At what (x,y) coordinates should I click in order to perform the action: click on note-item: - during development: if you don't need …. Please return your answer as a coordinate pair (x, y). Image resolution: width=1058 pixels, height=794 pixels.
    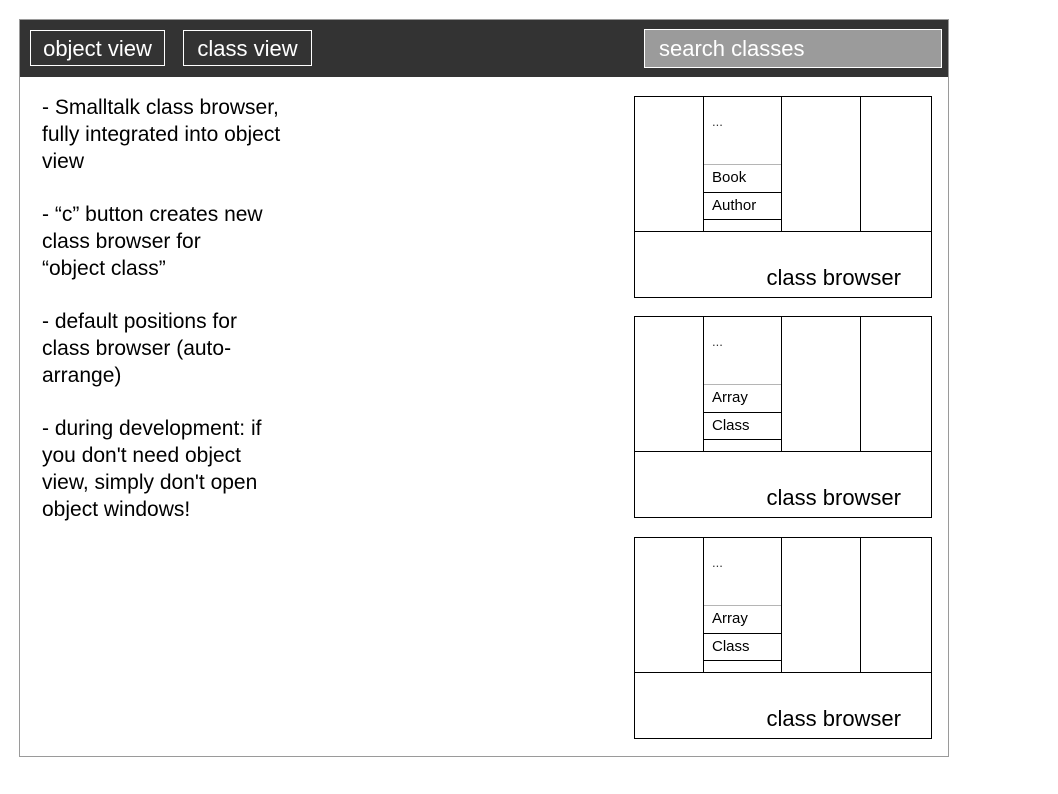
    Looking at the image, I should click on (152, 469).